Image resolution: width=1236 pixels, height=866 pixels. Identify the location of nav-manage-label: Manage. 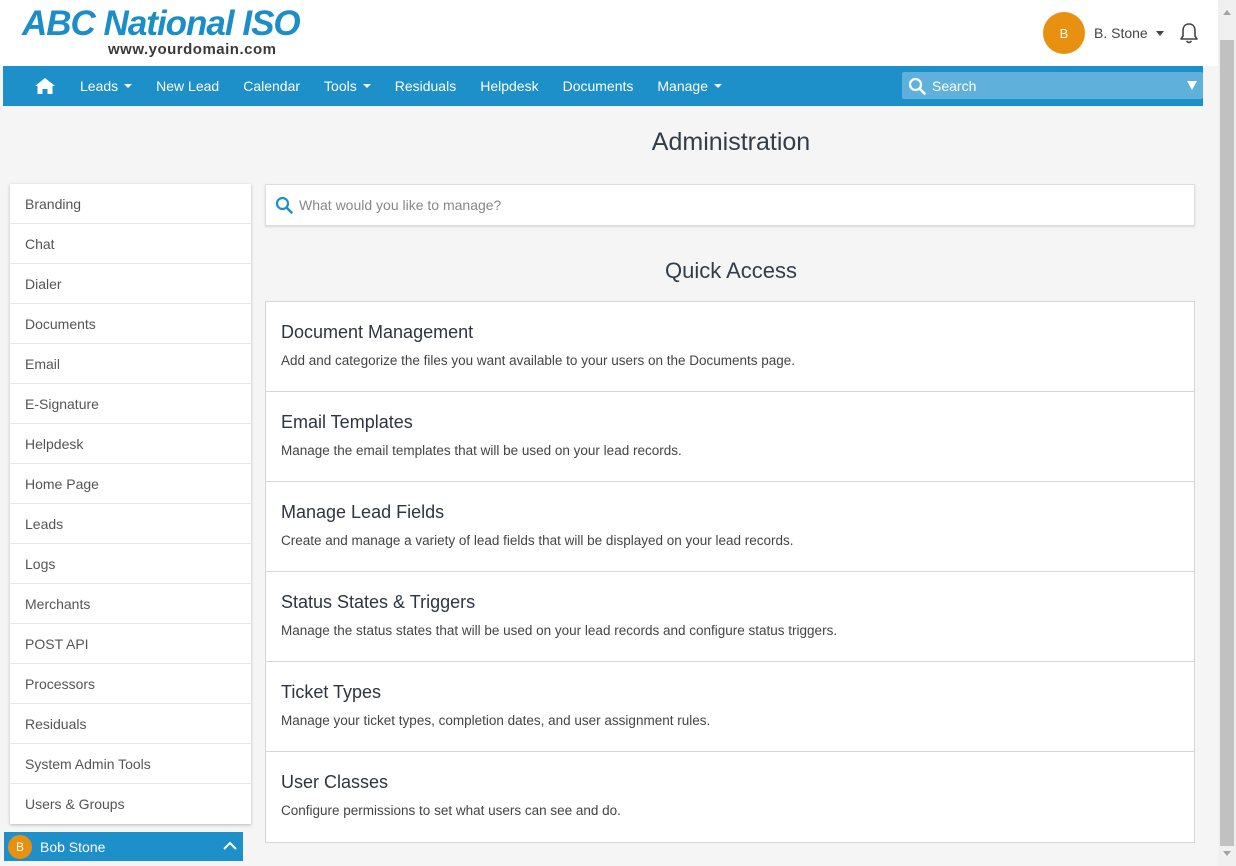
(682, 86).